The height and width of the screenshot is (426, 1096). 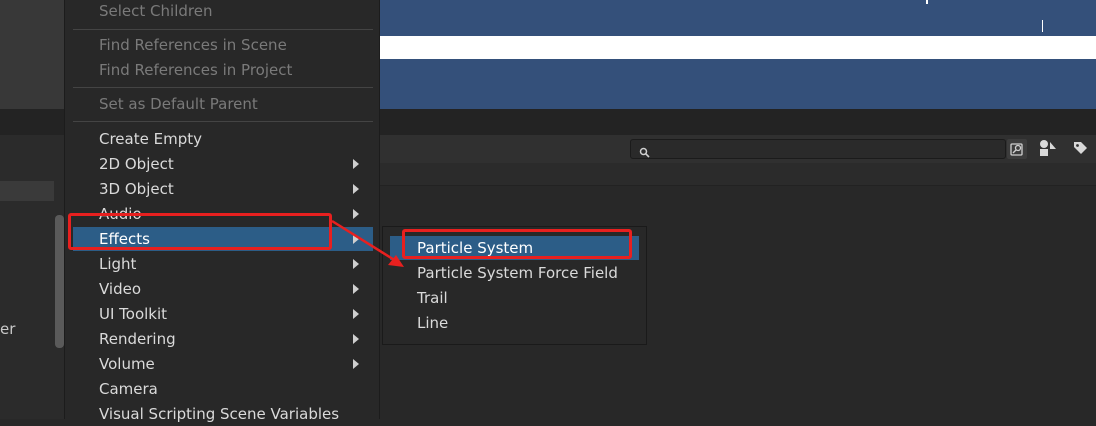 I want to click on menu-item-create-empty: Create Empty, so click(x=223, y=139).